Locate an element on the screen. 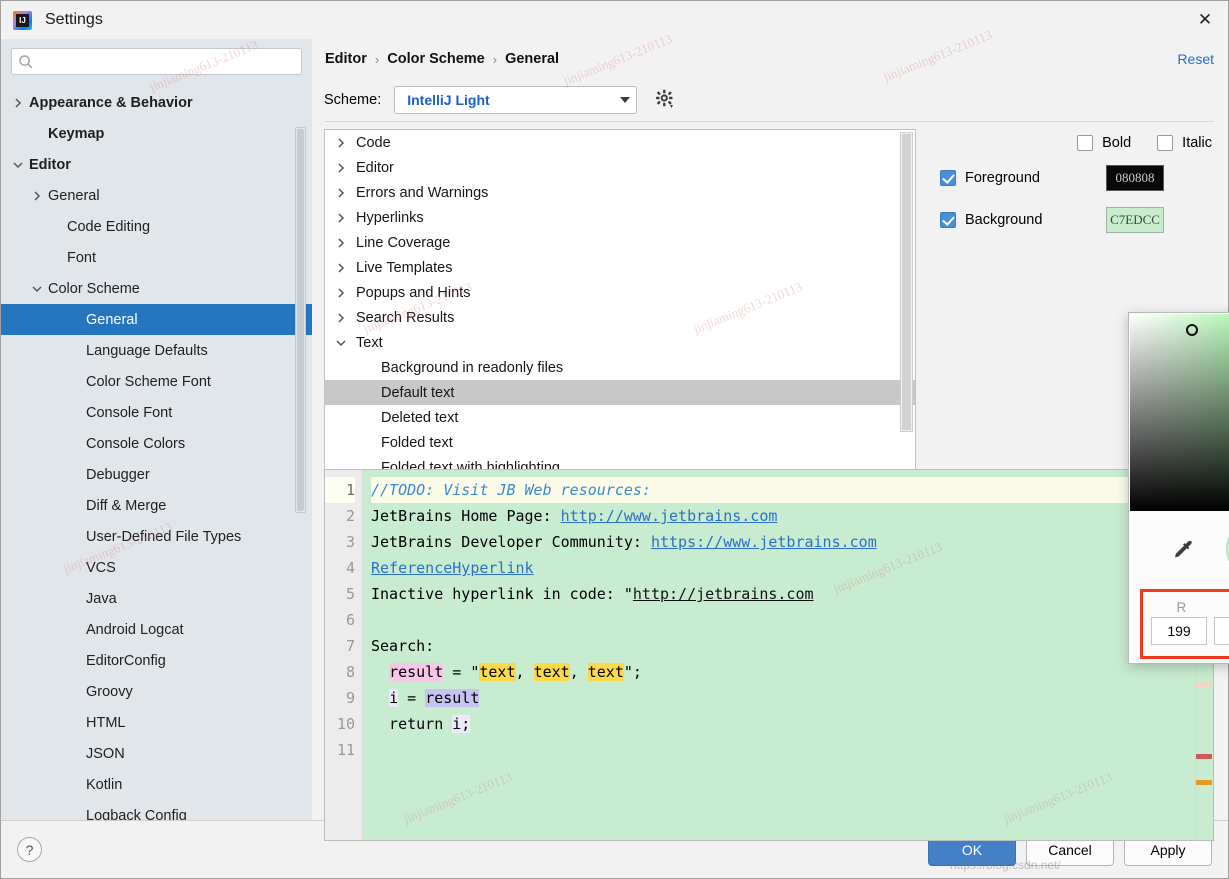  inactive-label: Inactive hyperlink in code: " is located at coordinates (502, 594).